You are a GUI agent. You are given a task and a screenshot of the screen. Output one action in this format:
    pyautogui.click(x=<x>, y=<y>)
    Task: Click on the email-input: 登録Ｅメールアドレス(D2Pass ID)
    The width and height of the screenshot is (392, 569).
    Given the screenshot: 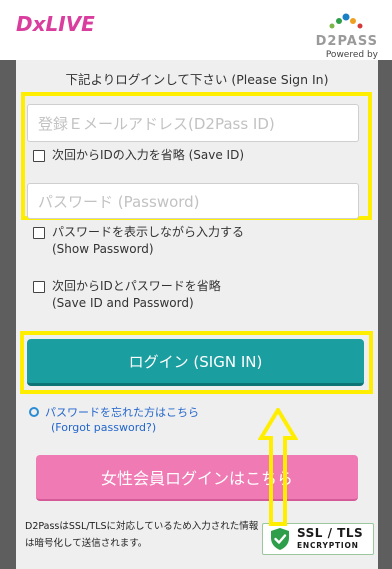 What is the action you would take?
    pyautogui.click(x=193, y=123)
    